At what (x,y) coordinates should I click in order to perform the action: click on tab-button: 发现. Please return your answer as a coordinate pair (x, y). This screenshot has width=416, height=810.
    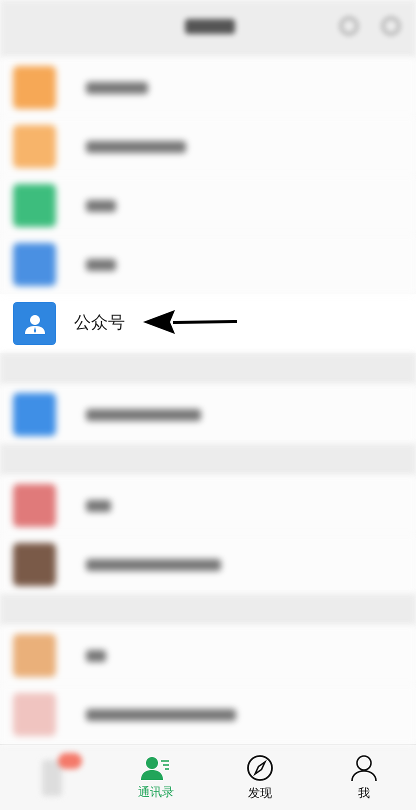
    Looking at the image, I should click on (260, 777).